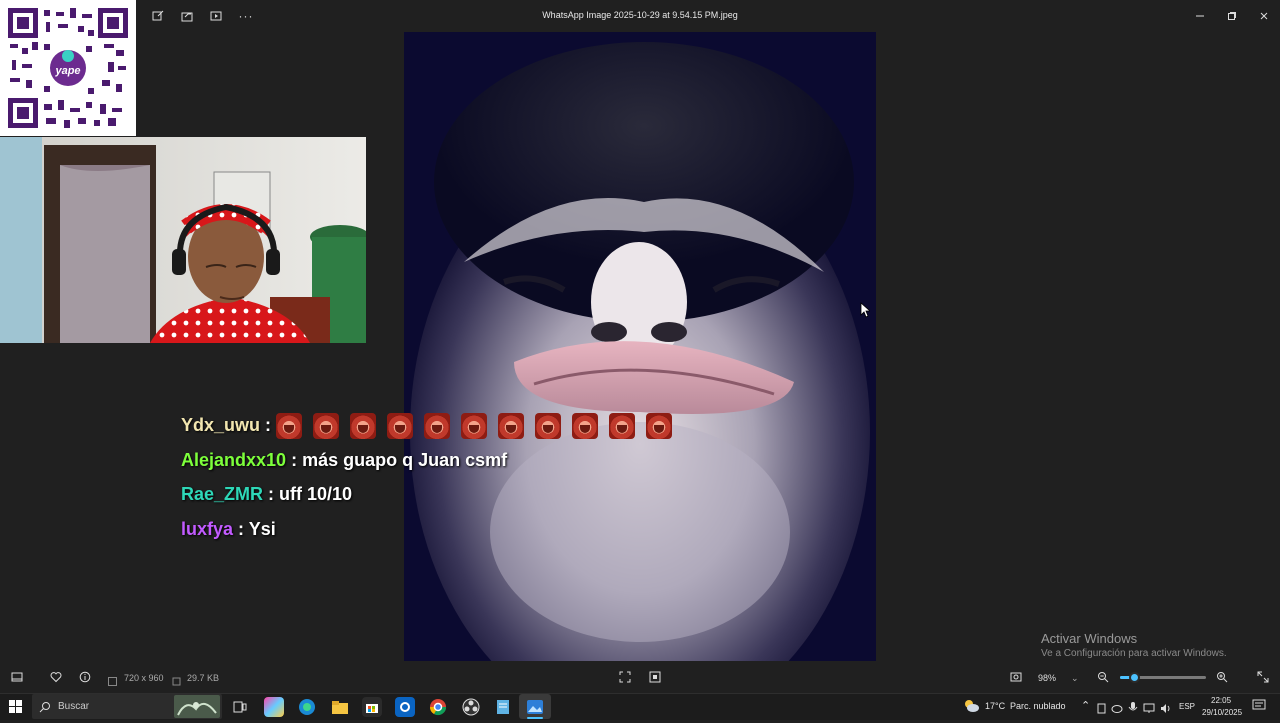 The width and height of the screenshot is (1280, 723). What do you see at coordinates (655, 677) in the screenshot?
I see `fit-icon` at bounding box center [655, 677].